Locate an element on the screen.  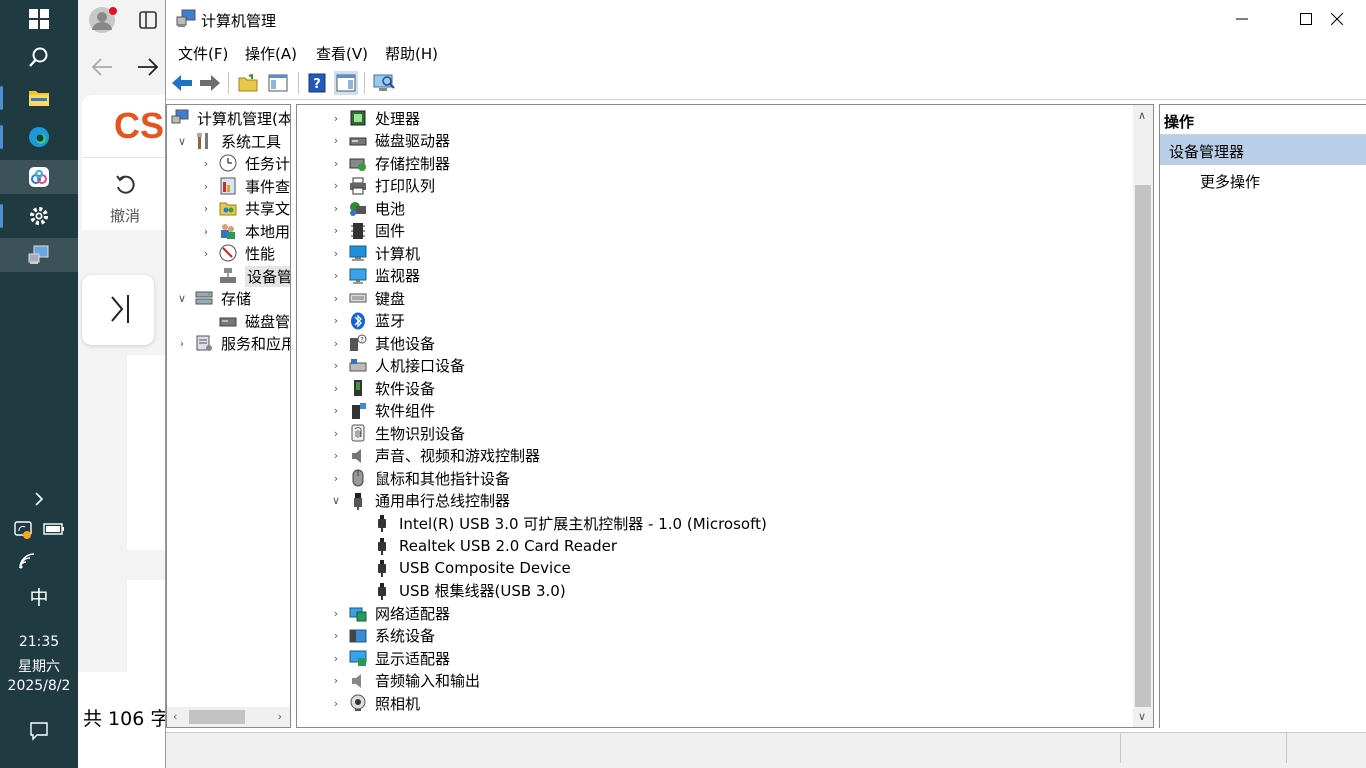
device-category: › 键盘 is located at coordinates (367, 298).